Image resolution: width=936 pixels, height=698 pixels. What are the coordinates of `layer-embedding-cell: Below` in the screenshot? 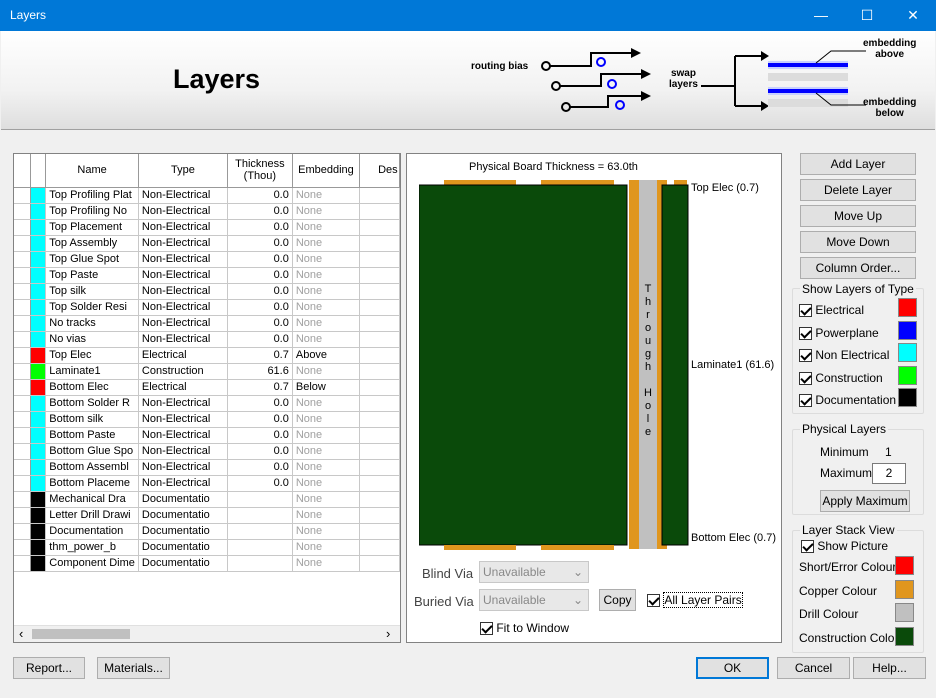 It's located at (326, 387).